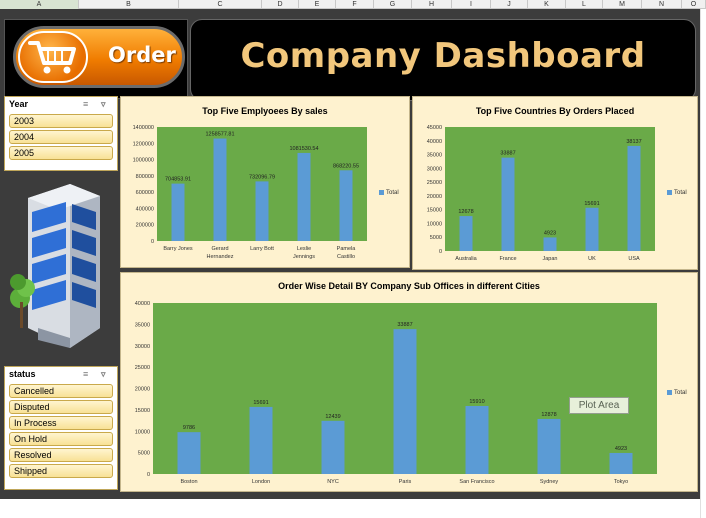 This screenshot has height=518, width=706. Describe the element at coordinates (547, 4) in the screenshot. I see `column-header-k: K` at that location.